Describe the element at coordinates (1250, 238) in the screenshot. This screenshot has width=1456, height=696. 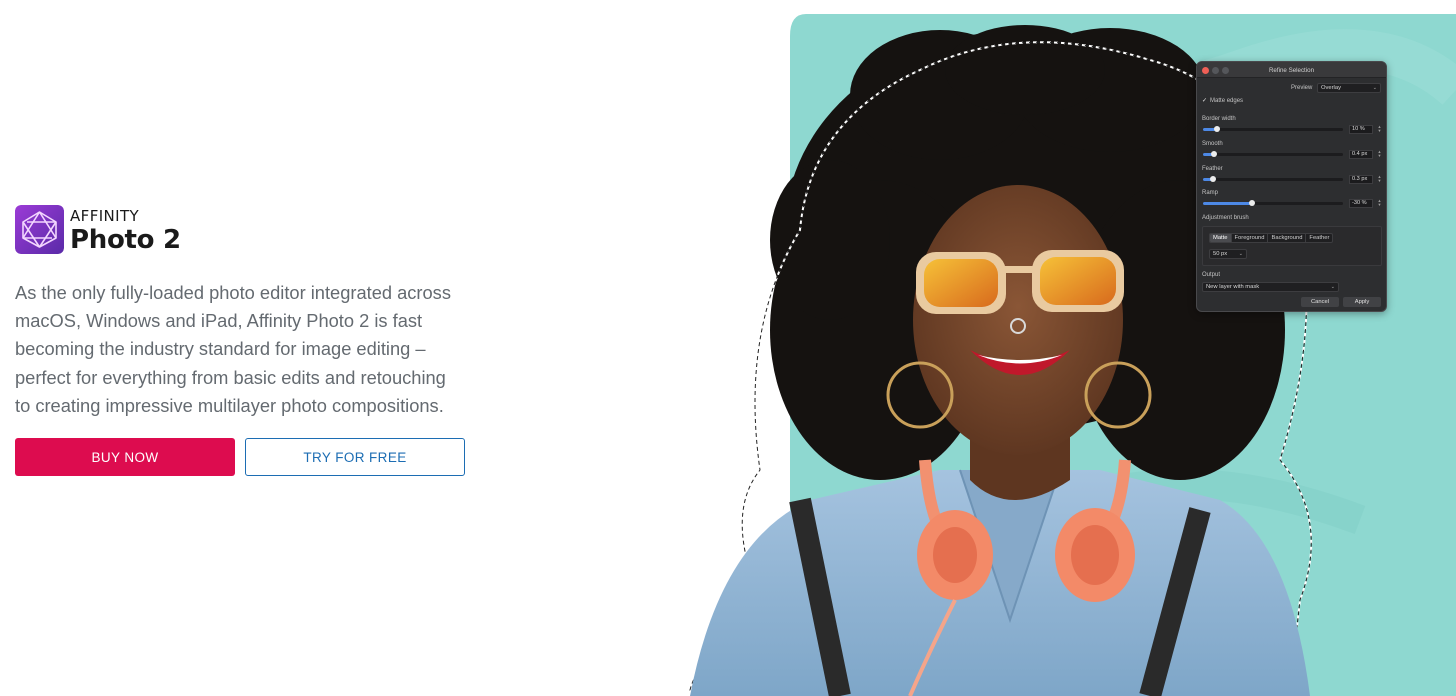
I see `brush-mode-foreground: Foreground` at that location.